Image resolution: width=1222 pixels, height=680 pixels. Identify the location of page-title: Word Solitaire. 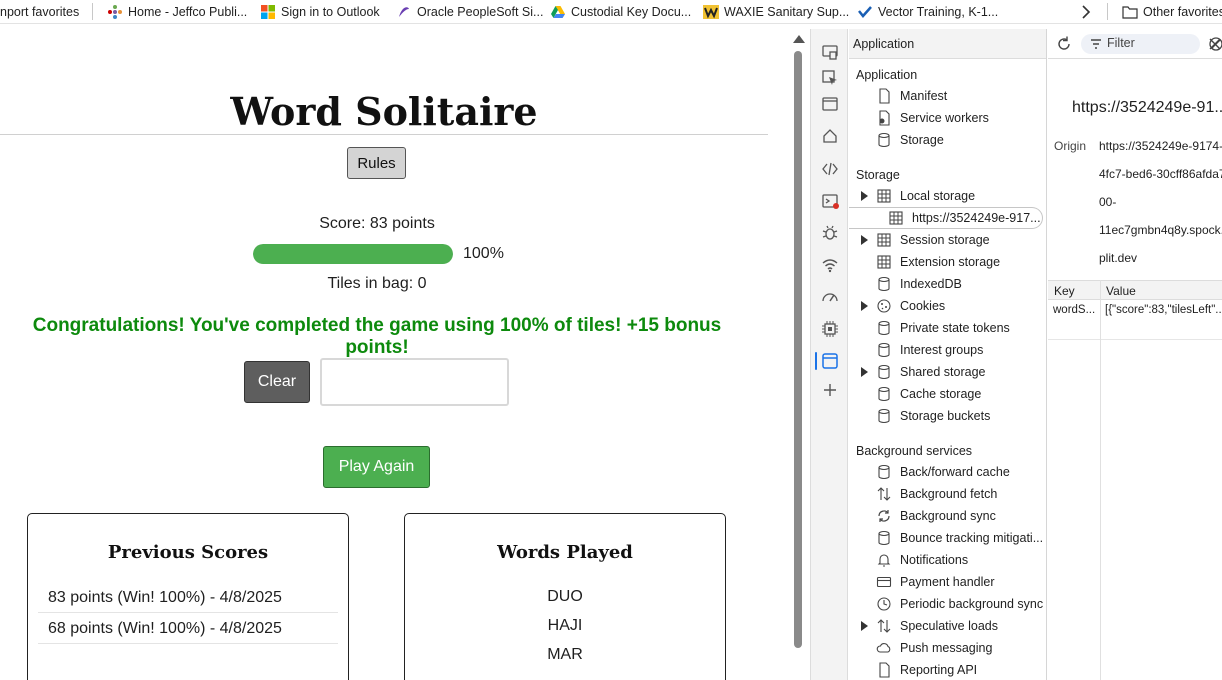
(384, 111).